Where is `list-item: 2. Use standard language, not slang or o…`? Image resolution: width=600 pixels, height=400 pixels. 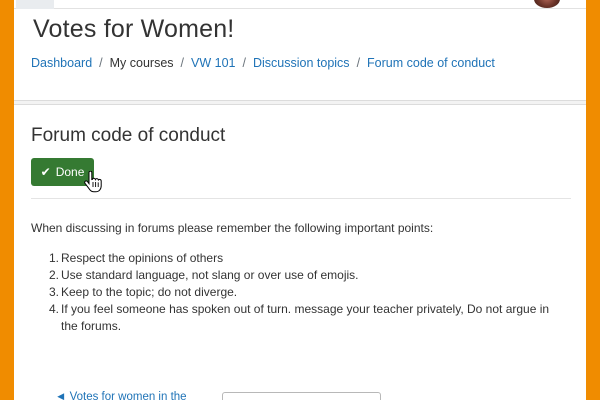 list-item: 2. Use standard language, not slang or o… is located at coordinates (309, 275).